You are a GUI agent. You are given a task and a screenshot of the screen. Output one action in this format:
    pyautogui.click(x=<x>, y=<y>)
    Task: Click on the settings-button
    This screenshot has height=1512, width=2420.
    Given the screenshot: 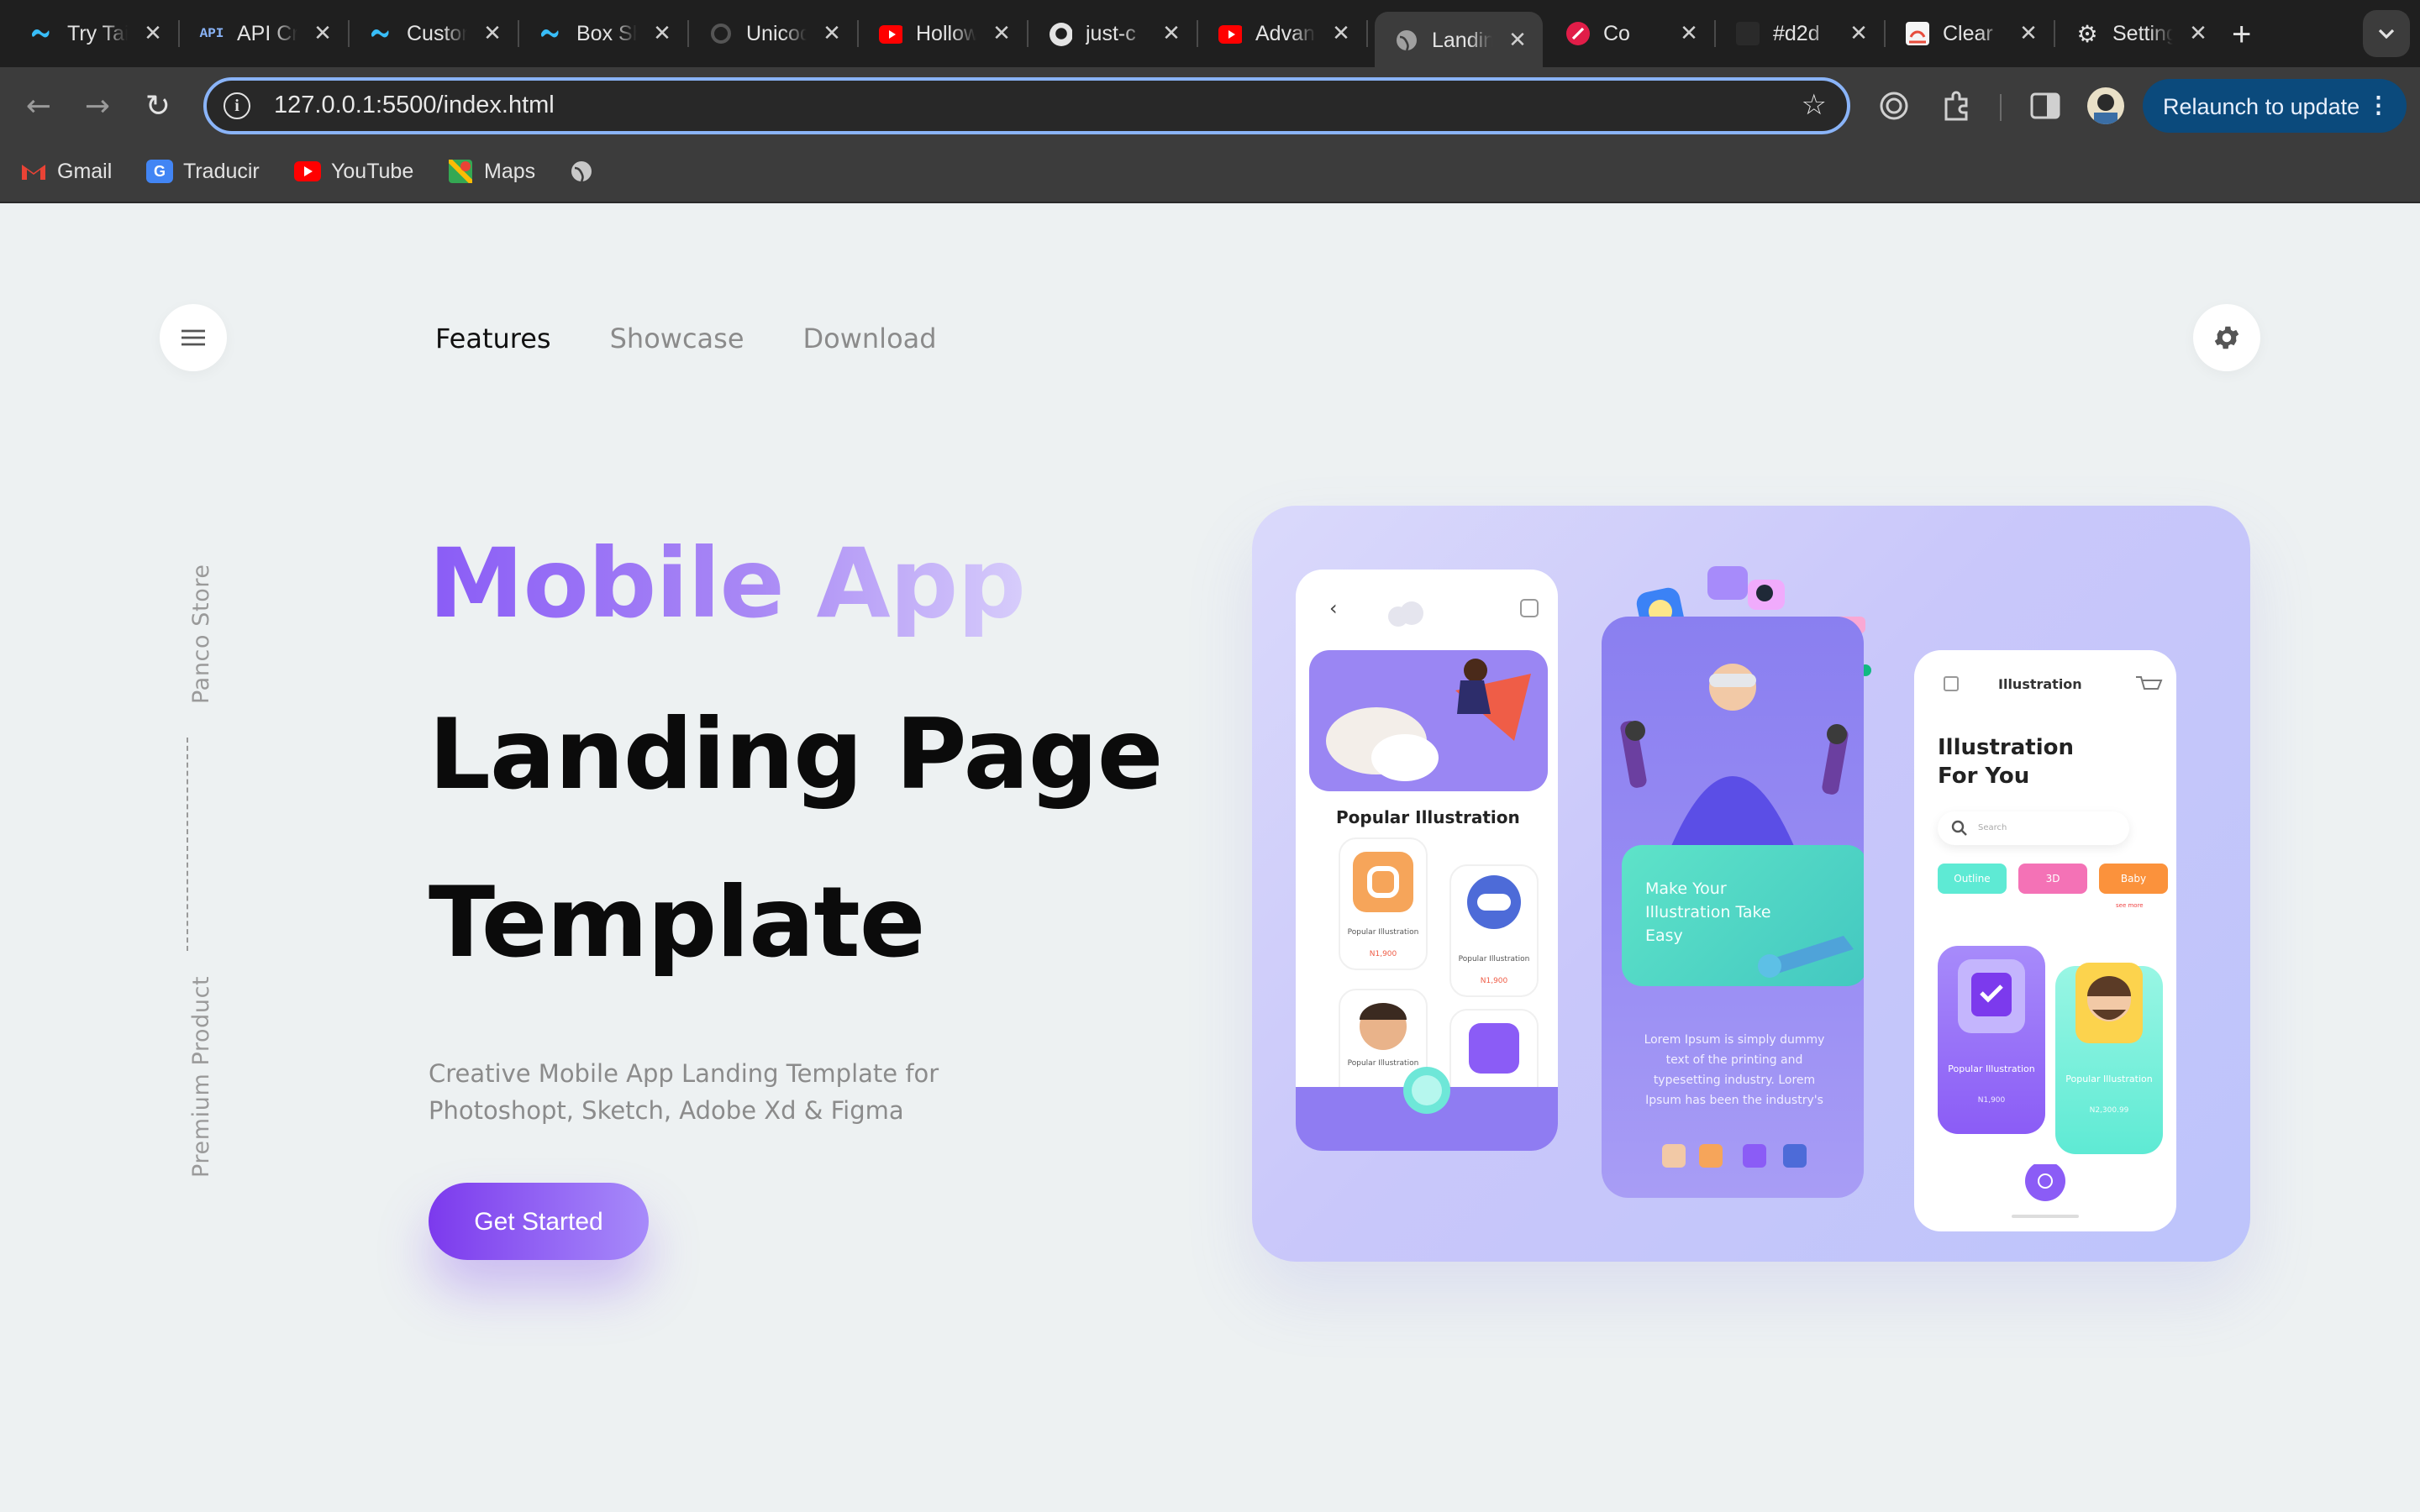 What is the action you would take?
    pyautogui.click(x=2226, y=337)
    